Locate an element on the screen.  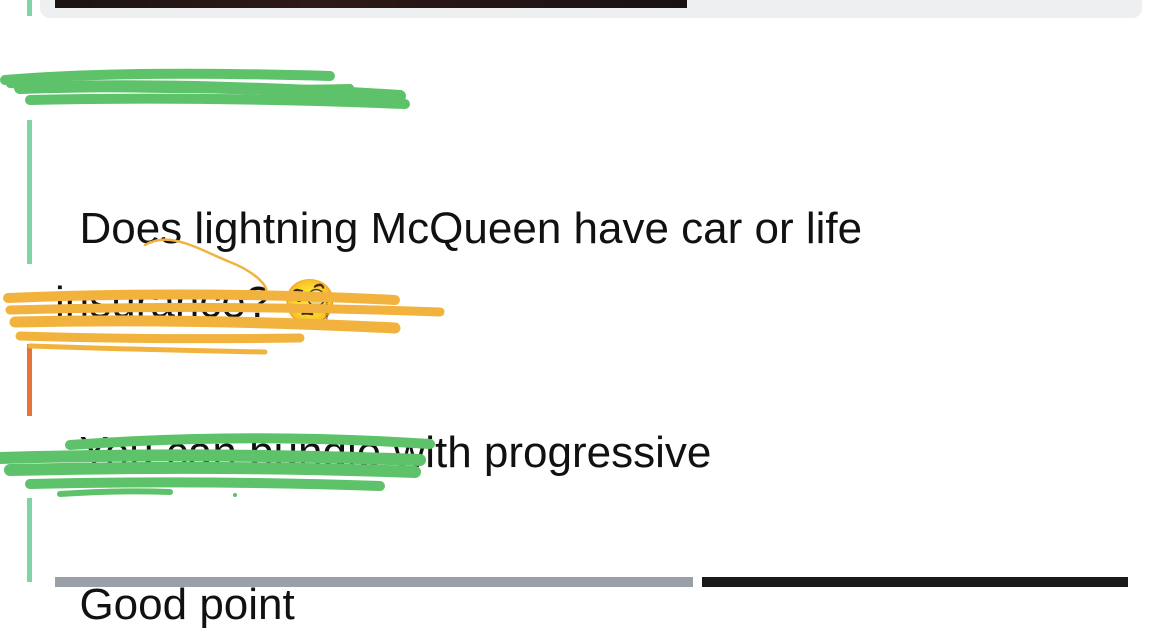
green-redaction-scribble-top is located at coordinates (205, 88).